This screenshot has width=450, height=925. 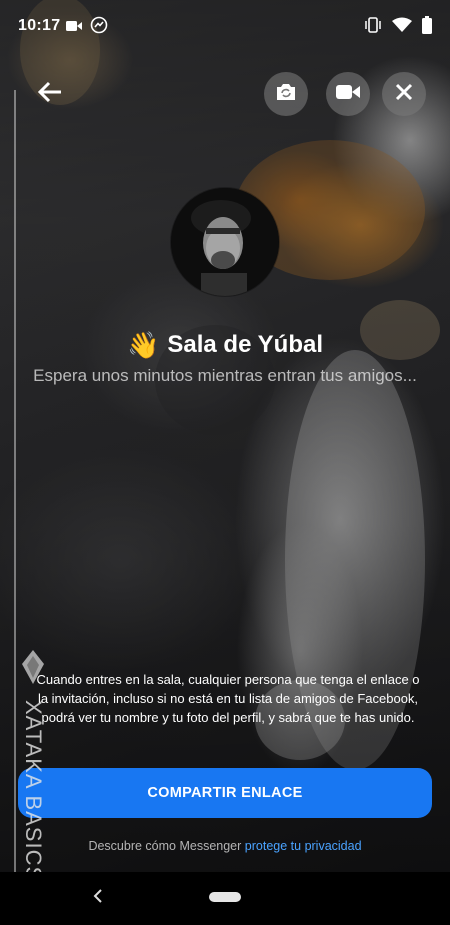 I want to click on status-time: 10:17, so click(x=39, y=25).